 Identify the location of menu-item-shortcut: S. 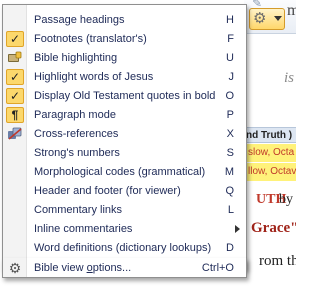
(230, 153).